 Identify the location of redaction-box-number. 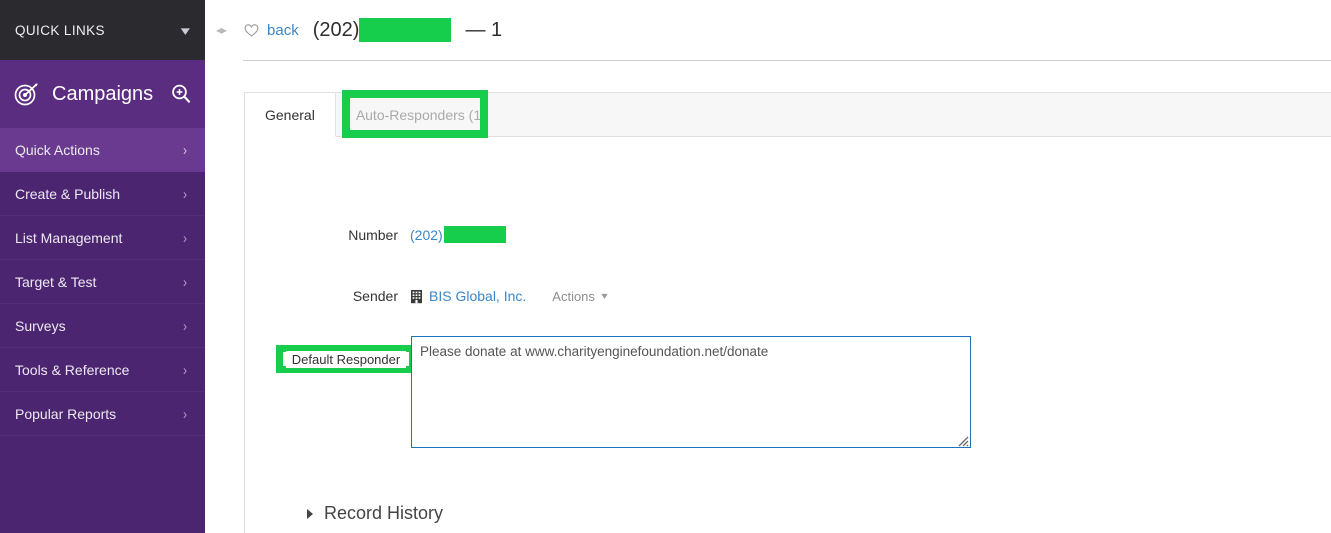
(474, 234).